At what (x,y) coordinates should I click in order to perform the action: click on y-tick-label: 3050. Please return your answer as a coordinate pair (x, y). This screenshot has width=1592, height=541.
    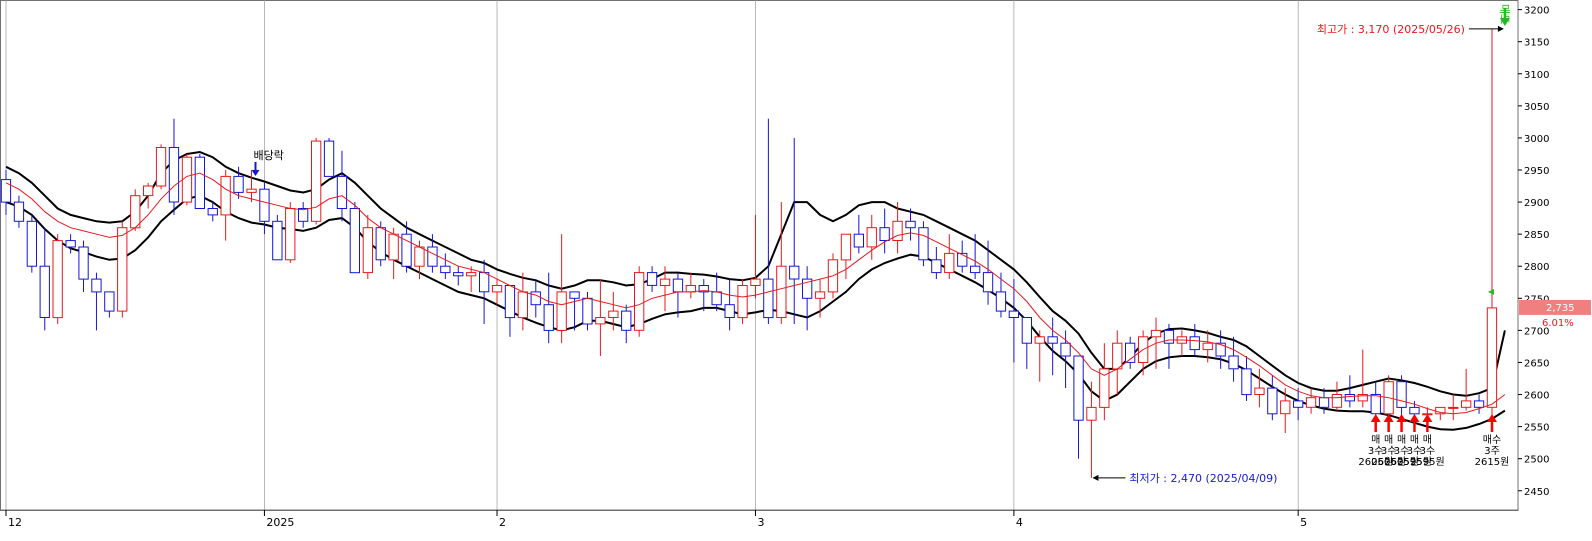
    Looking at the image, I should click on (1536, 107).